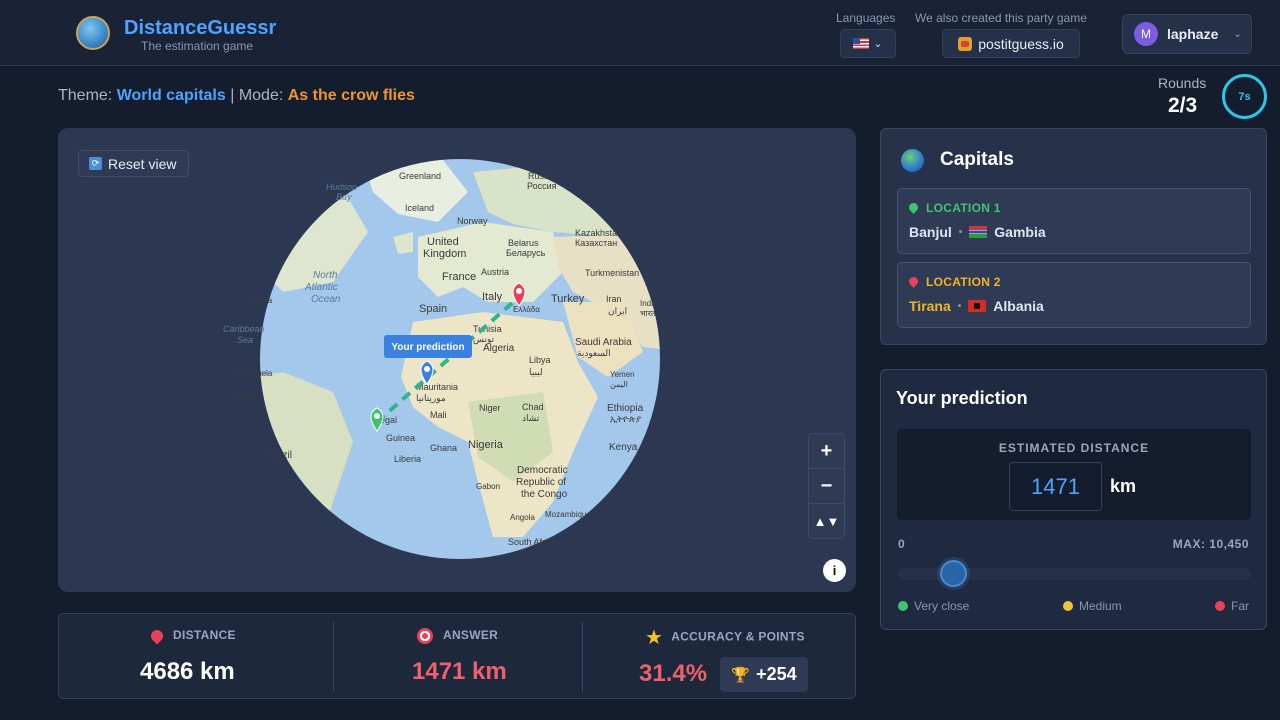  Describe the element at coordinates (443, 448) in the screenshot. I see `map-label: Ghana` at that location.